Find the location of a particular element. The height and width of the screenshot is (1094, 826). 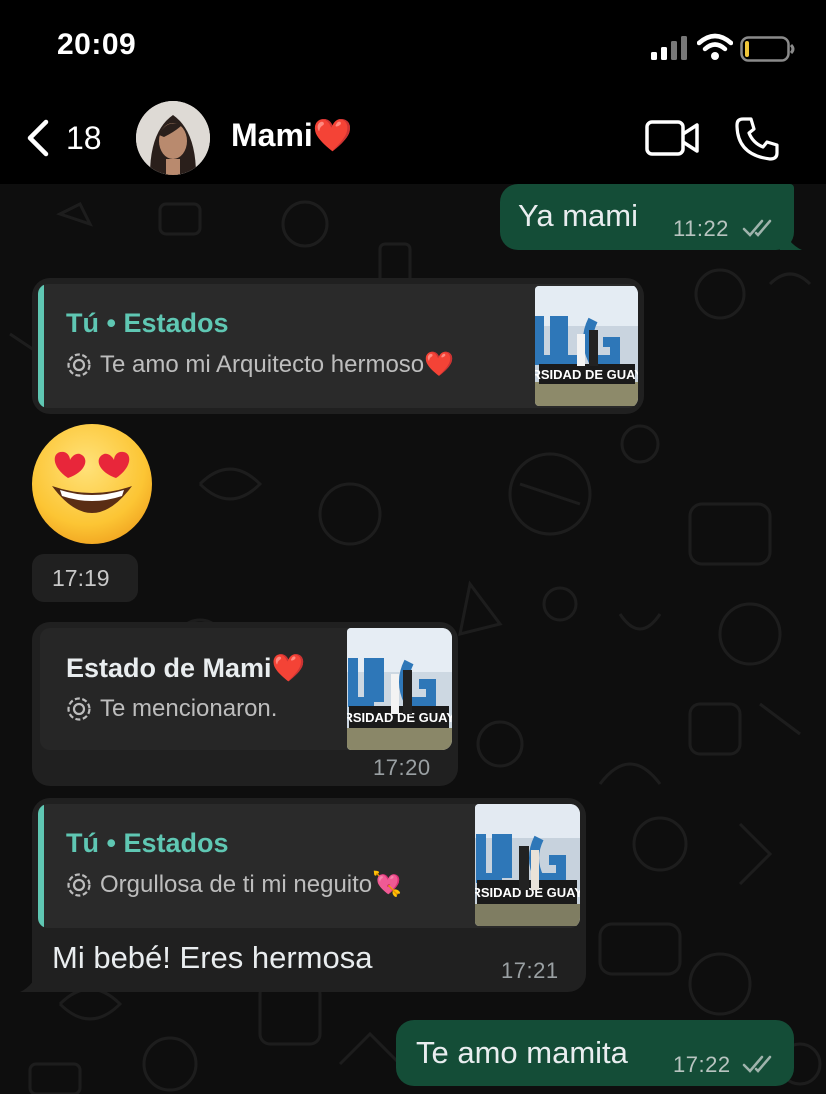

avatar is located at coordinates (173, 138).